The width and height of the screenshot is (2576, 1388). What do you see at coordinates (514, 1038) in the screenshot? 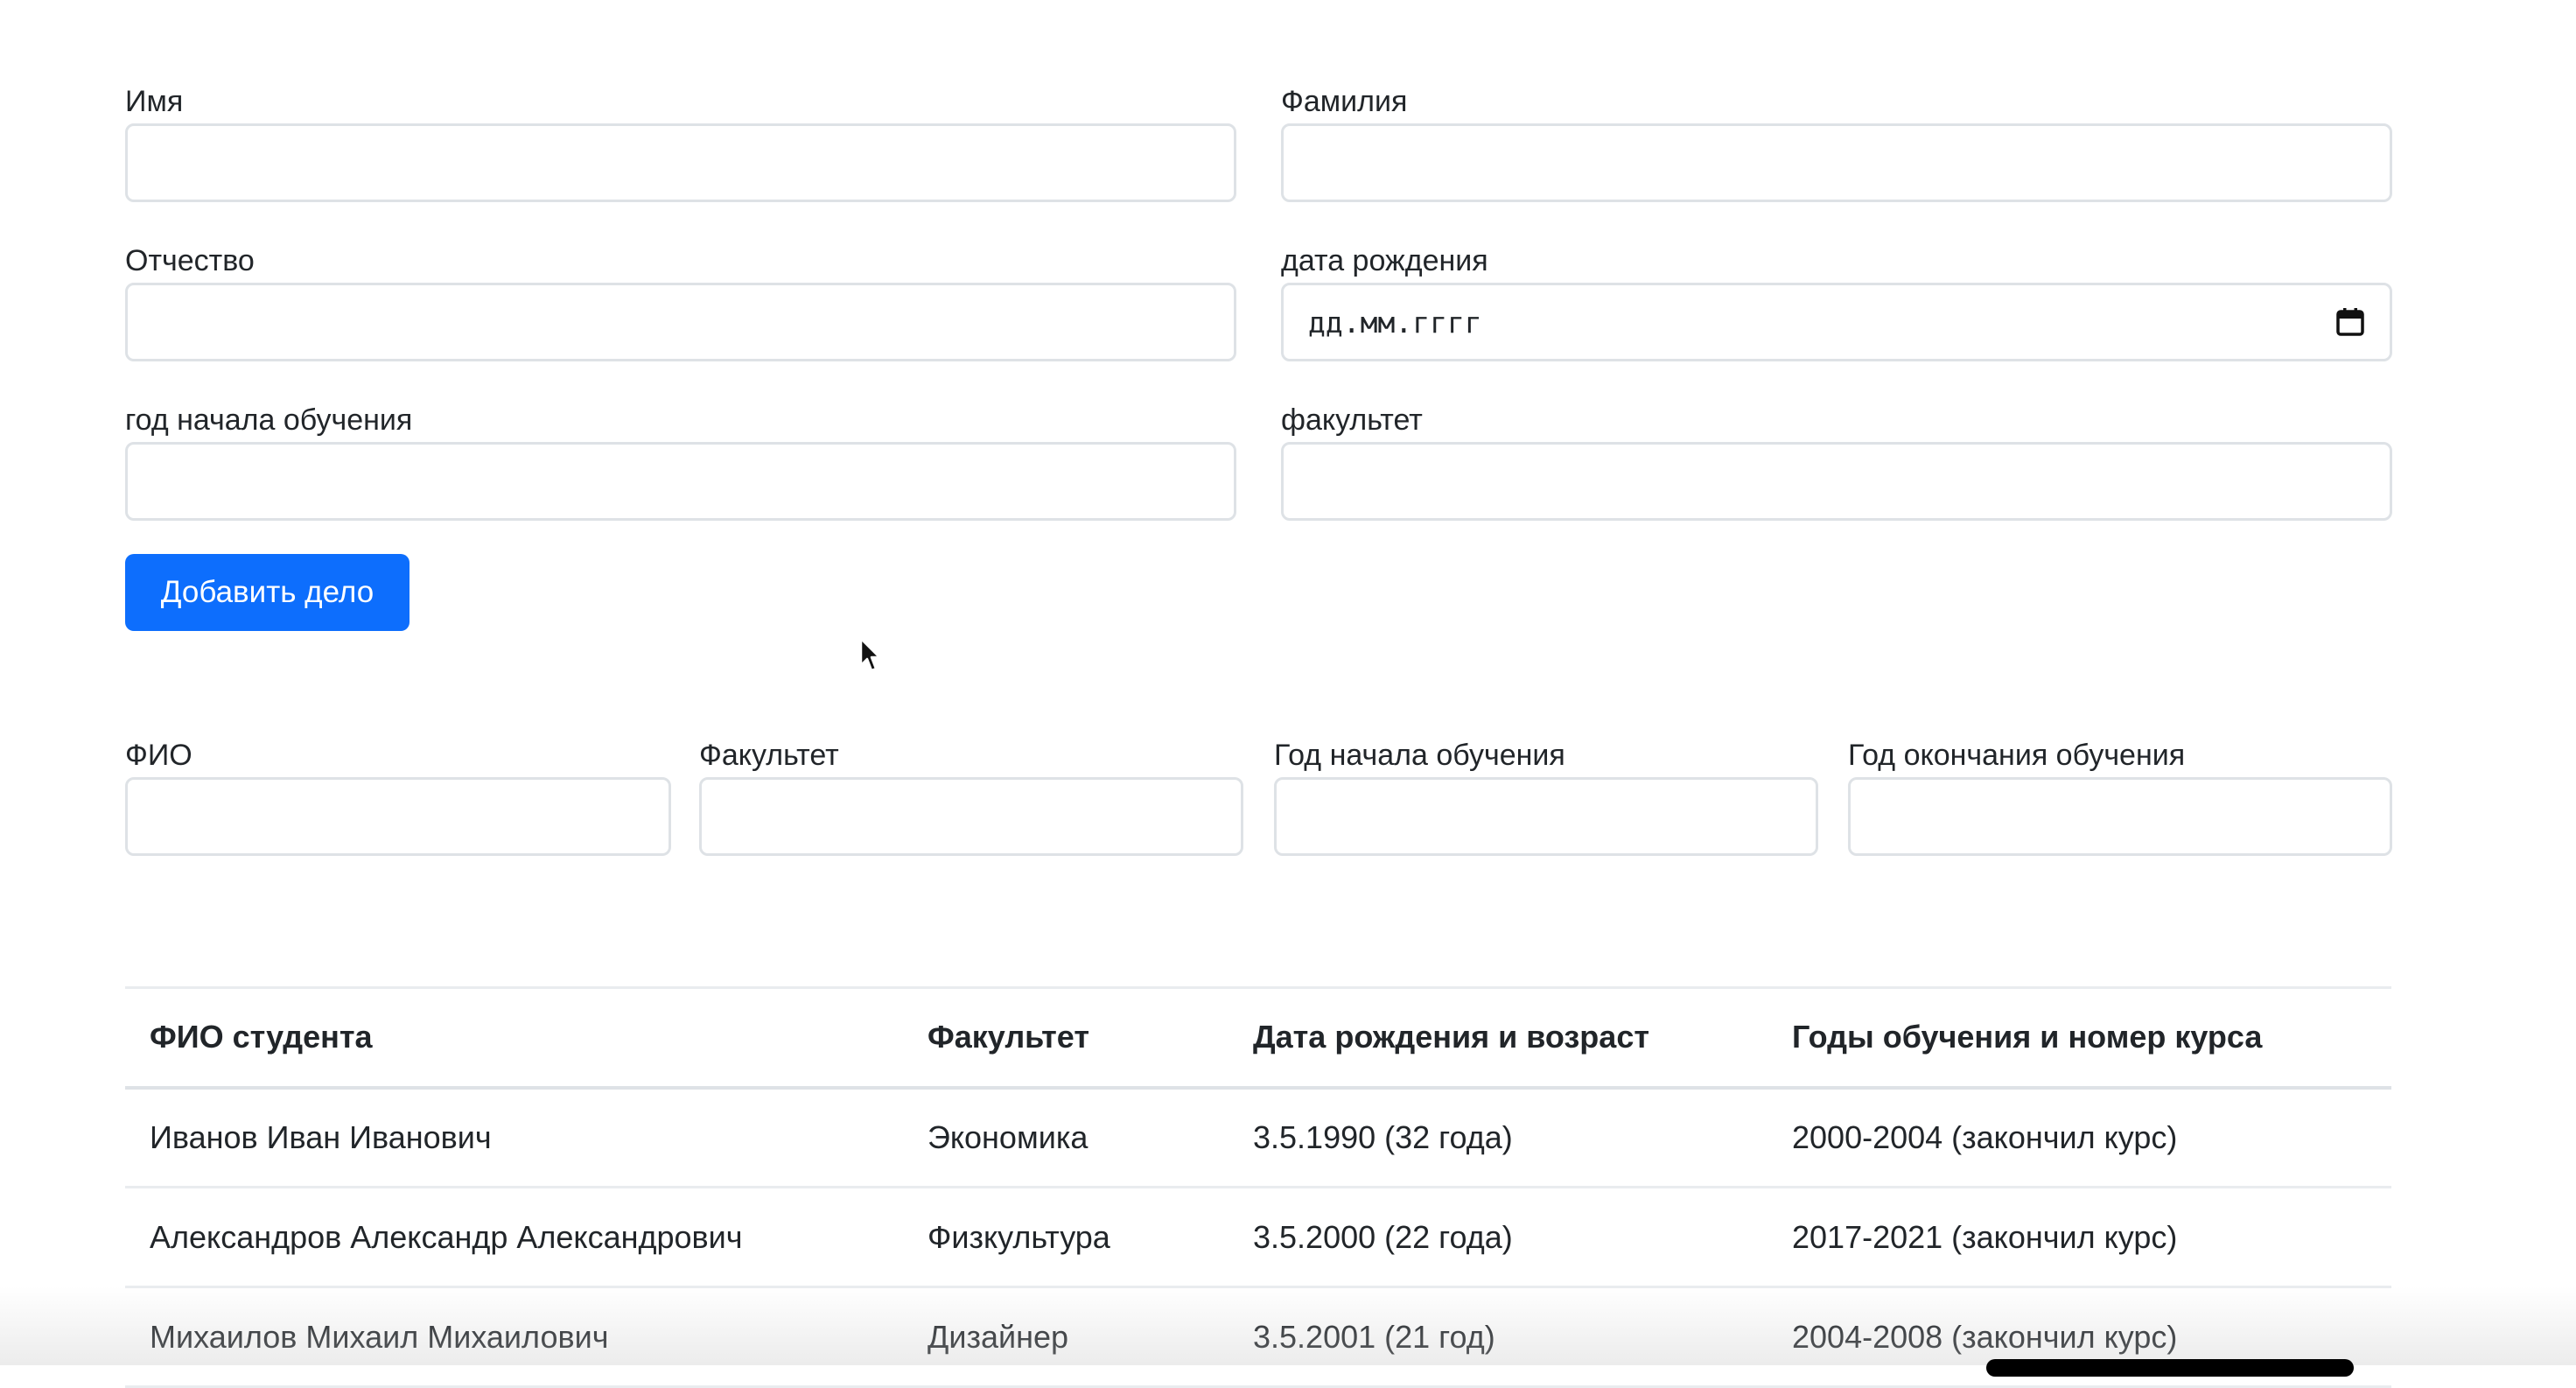
I see `header-fio: ФИО студента` at bounding box center [514, 1038].